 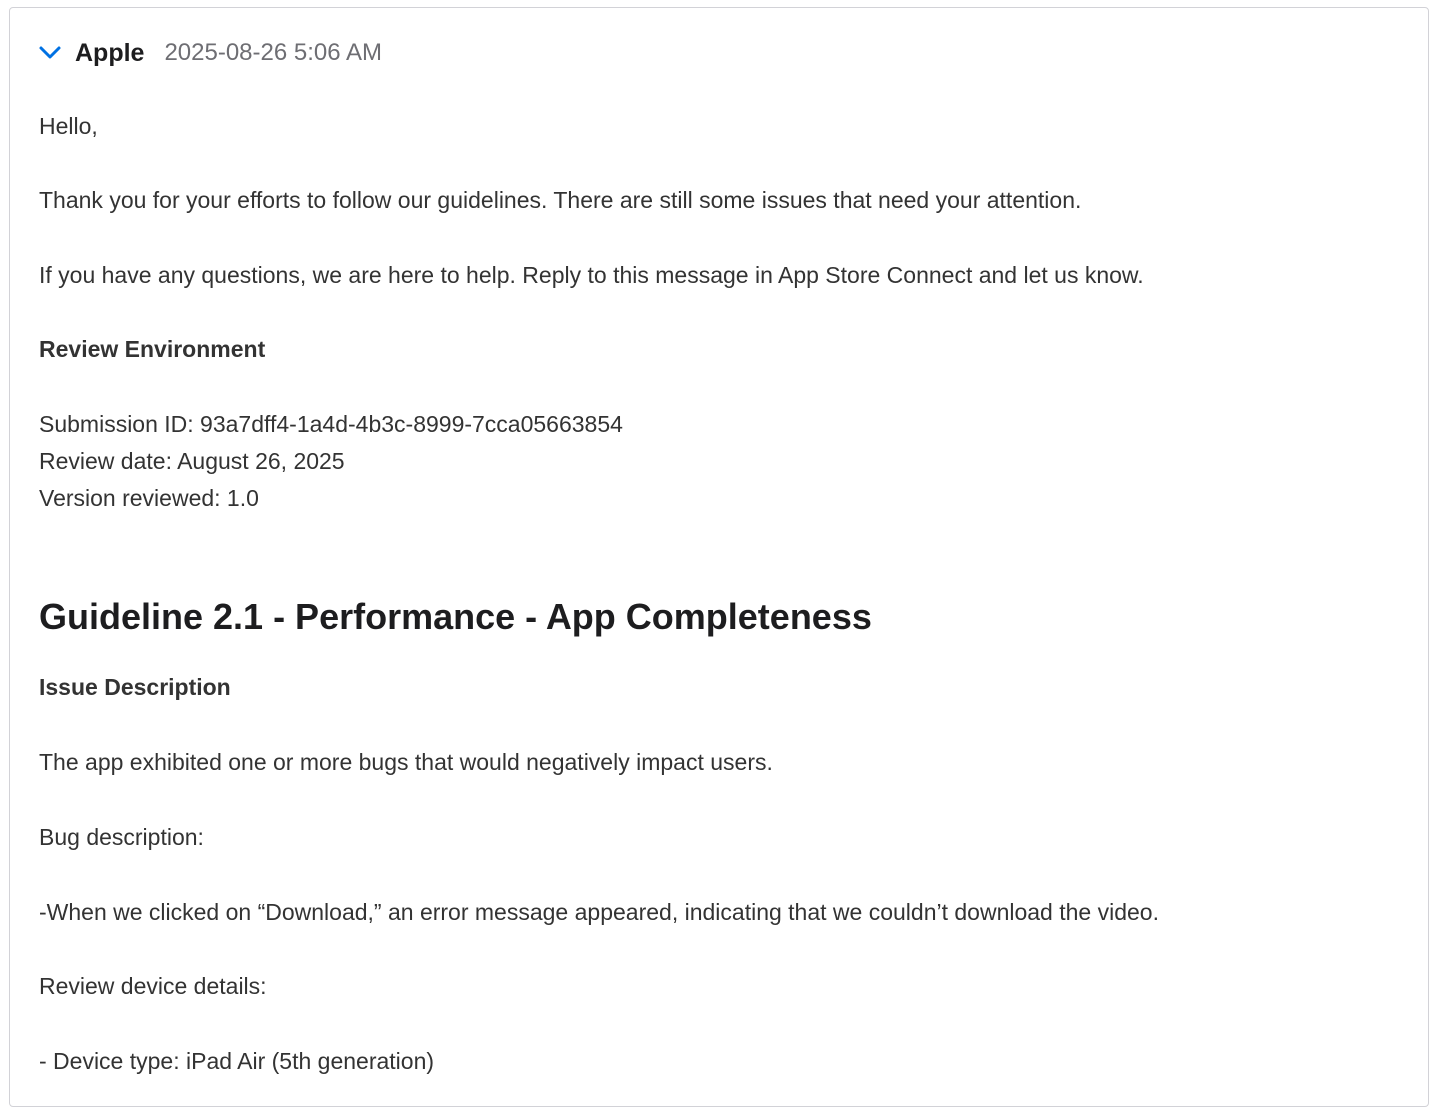 What do you see at coordinates (153, 986) in the screenshot?
I see `device-details-label: Review device details:` at bounding box center [153, 986].